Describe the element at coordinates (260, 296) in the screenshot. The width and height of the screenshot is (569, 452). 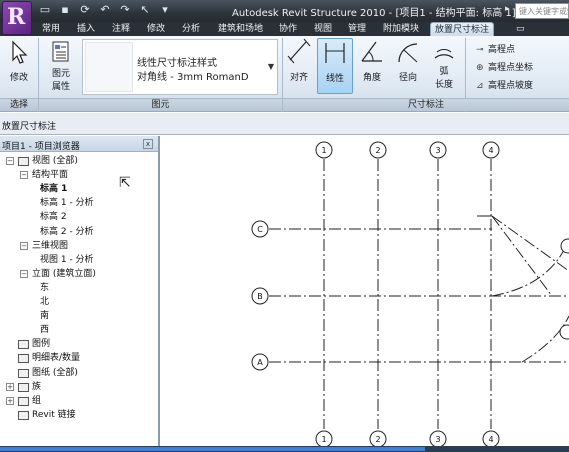
I see `grid-bubble-label: B` at that location.